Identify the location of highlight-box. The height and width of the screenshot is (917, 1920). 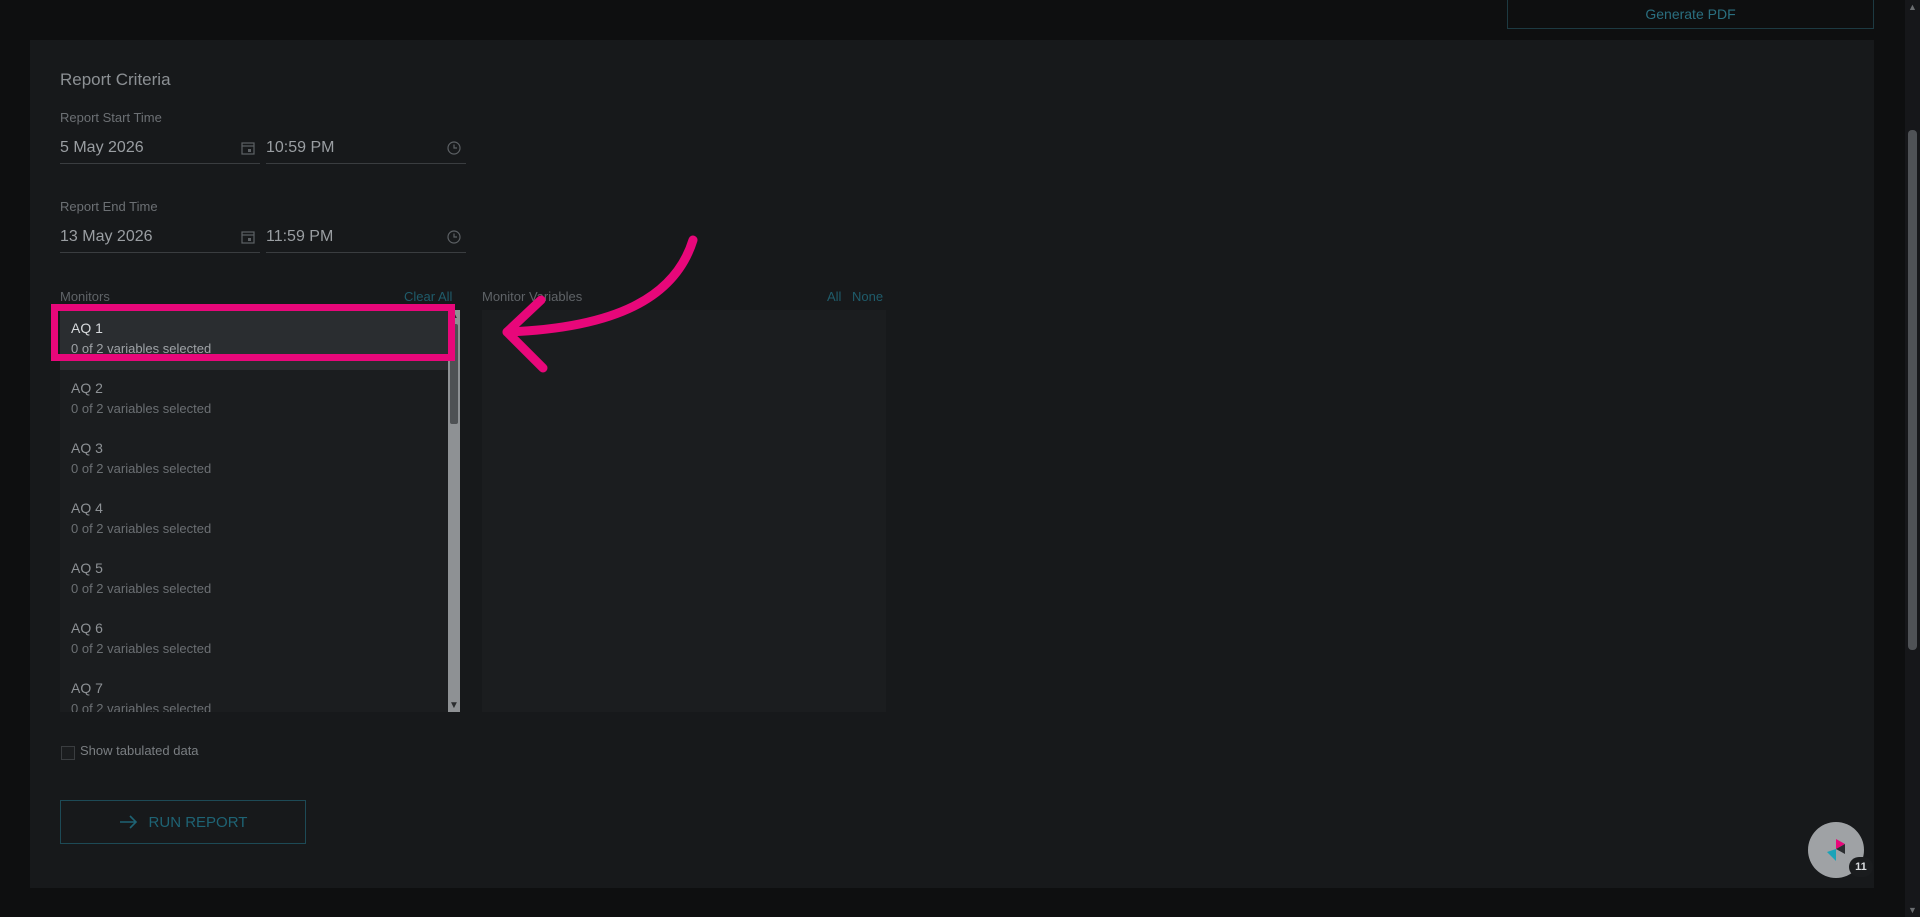
(253, 332).